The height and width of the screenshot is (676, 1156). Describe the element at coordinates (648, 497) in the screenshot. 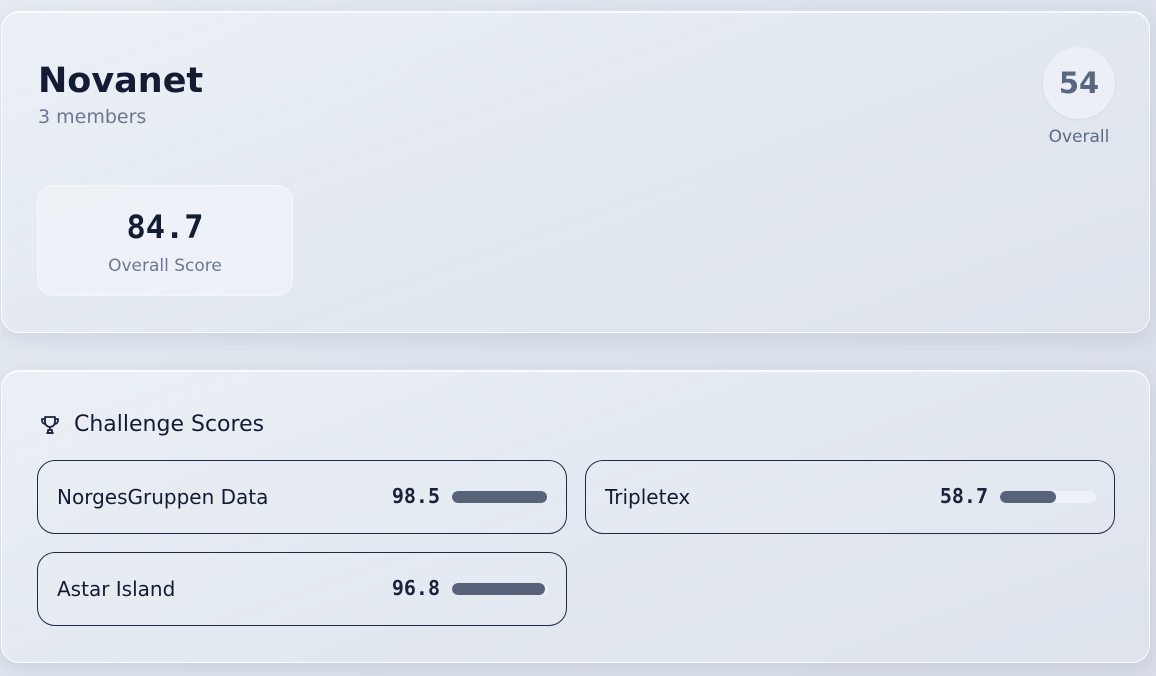

I see `challenge-name: Tripletex` at that location.